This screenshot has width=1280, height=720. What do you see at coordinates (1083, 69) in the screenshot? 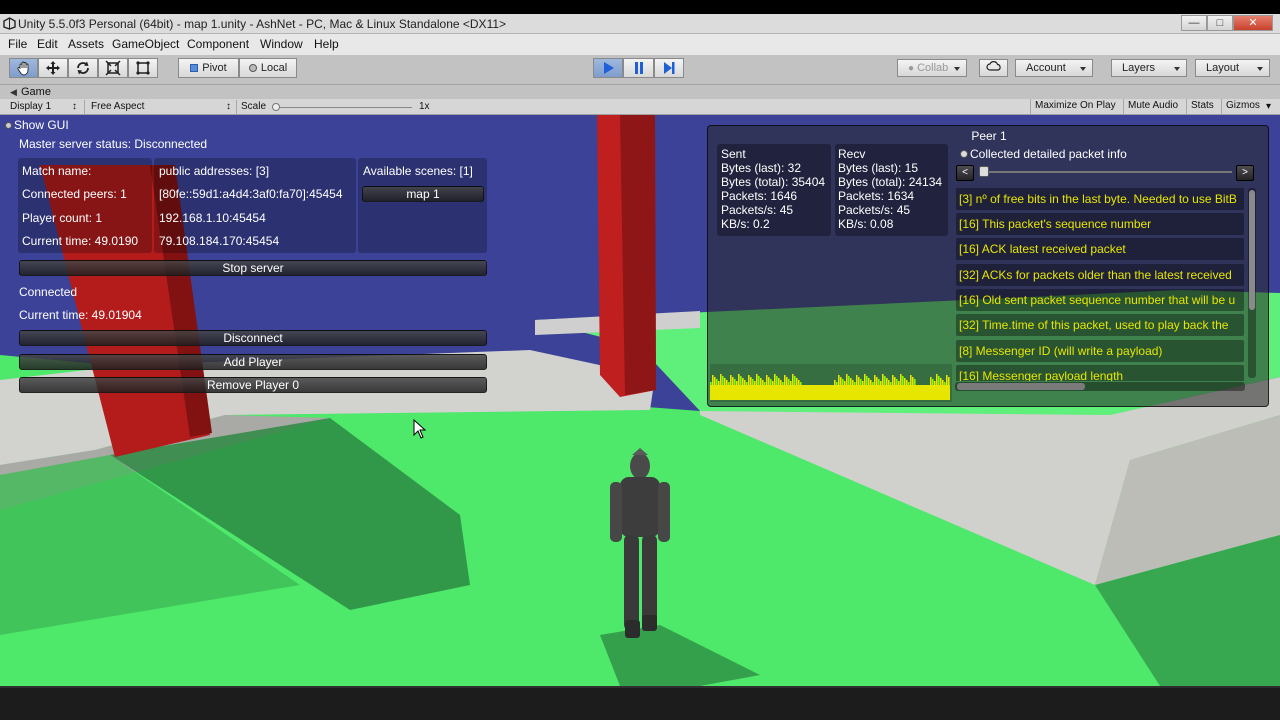
I see `chevron-down-icon` at bounding box center [1083, 69].